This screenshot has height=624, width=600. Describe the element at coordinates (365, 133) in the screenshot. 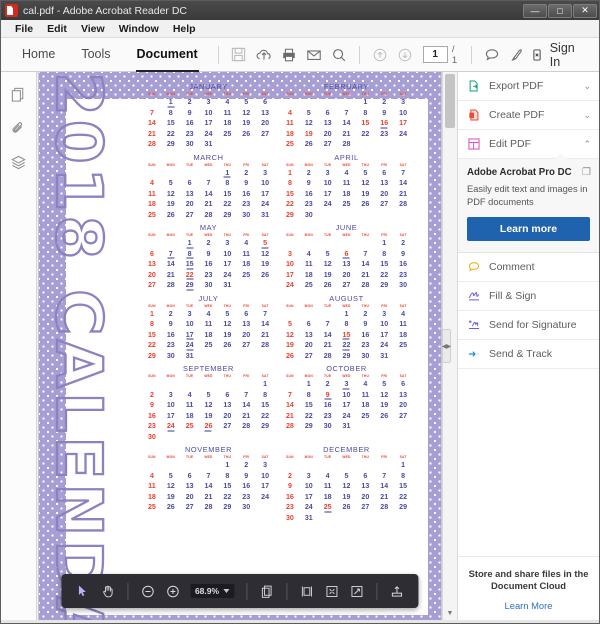

I see `day-cell: 22` at that location.